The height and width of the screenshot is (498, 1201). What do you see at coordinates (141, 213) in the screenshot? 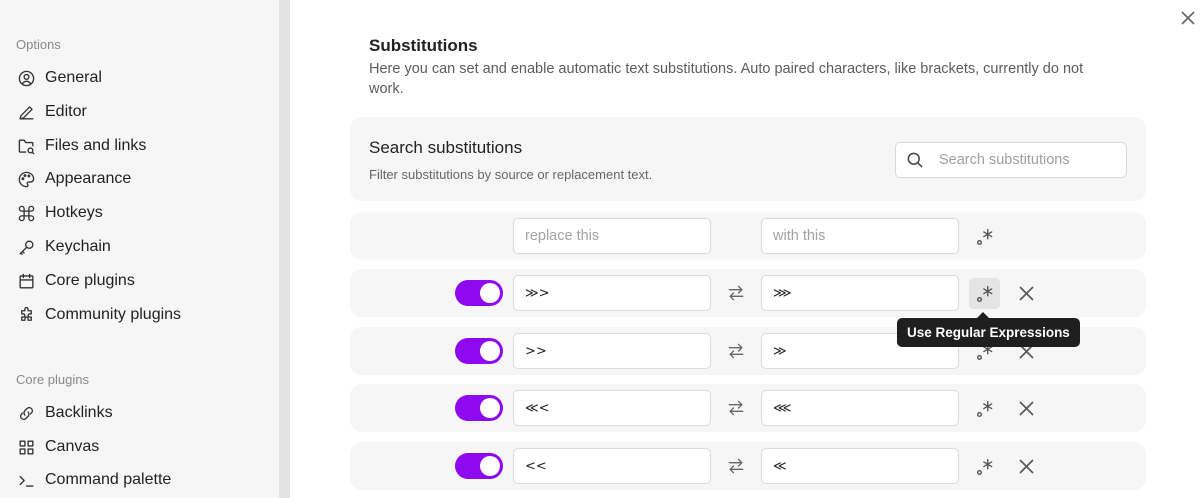
I see `sidebar-item-hotkeys: Hotkeys` at bounding box center [141, 213].